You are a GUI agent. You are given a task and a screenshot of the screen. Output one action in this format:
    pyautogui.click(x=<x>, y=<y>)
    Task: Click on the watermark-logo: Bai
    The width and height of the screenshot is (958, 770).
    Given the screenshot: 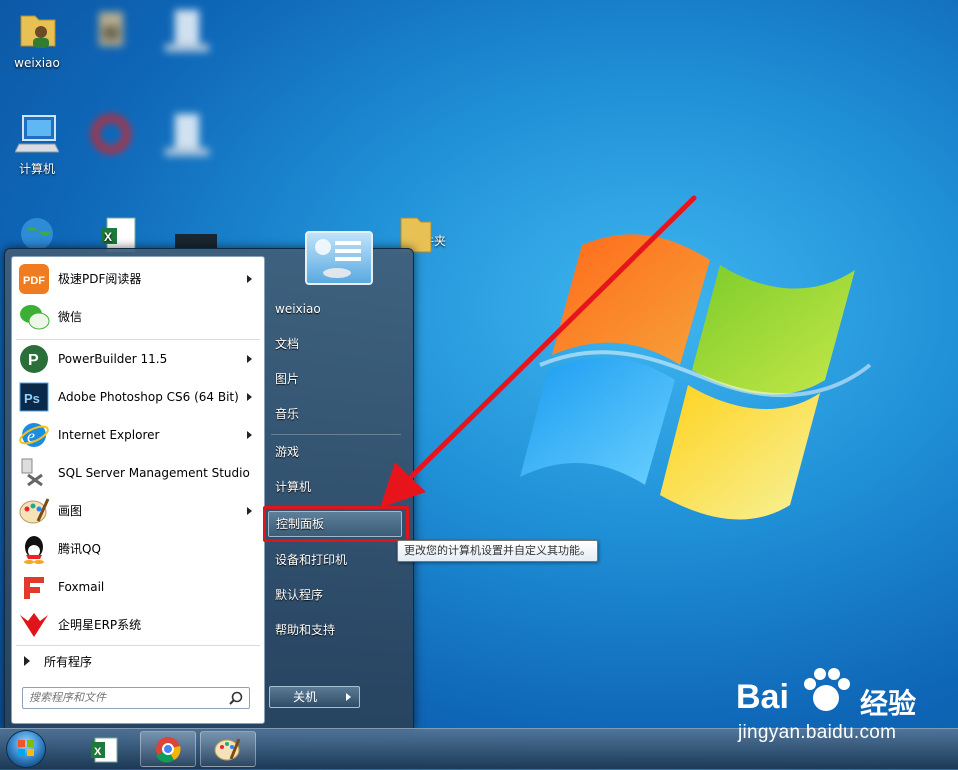 What is the action you would take?
    pyautogui.click(x=762, y=697)
    